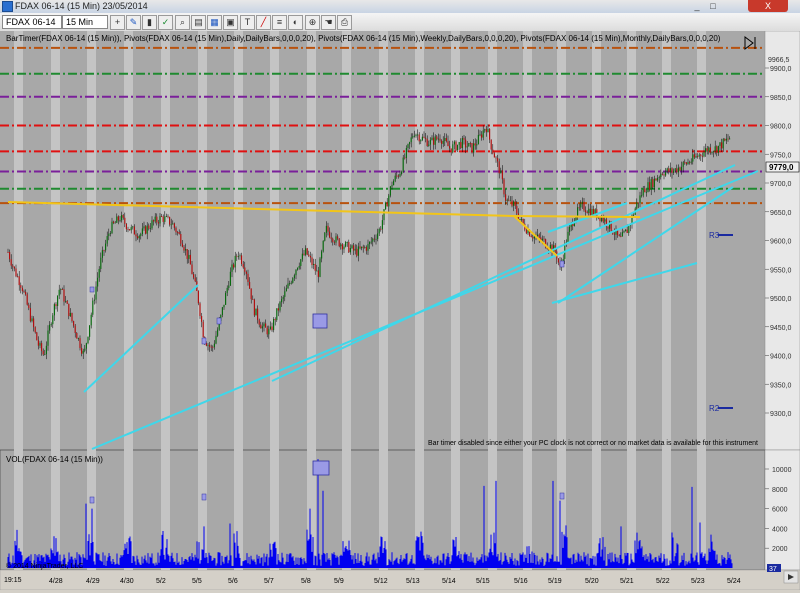 This screenshot has height=593, width=800. What do you see at coordinates (263, 22) in the screenshot?
I see `line-icon: ╱` at bounding box center [263, 22].